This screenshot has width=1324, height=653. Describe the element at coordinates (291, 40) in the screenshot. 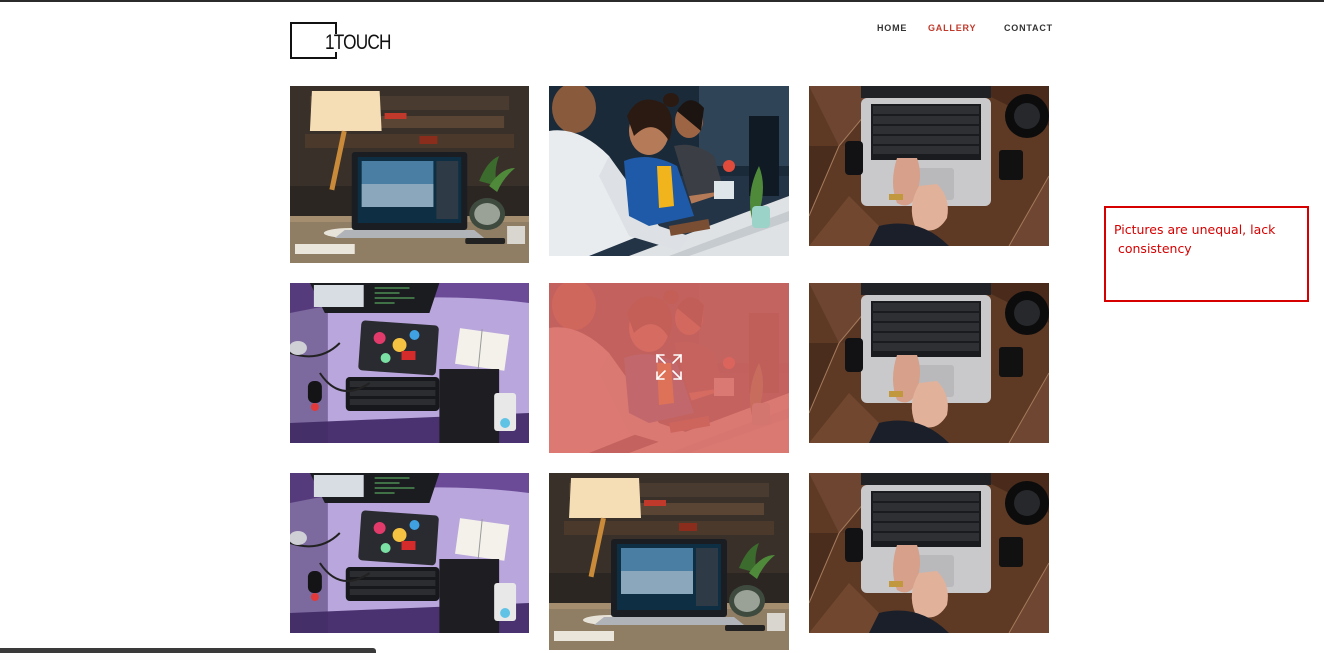

I see `logo-frame-left` at that location.